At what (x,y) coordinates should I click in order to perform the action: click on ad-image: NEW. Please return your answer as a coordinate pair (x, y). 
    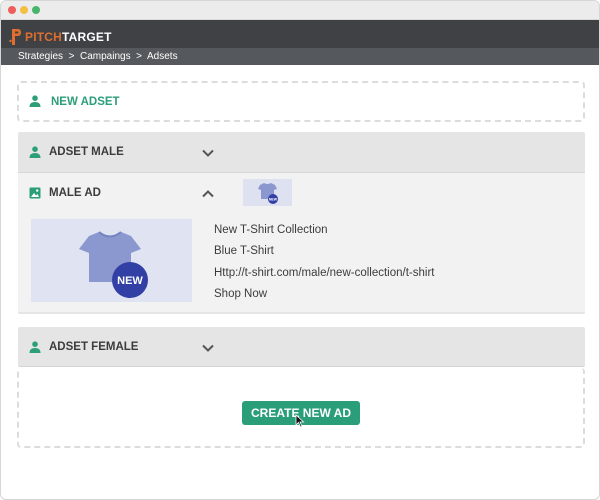
    Looking at the image, I should click on (111, 260).